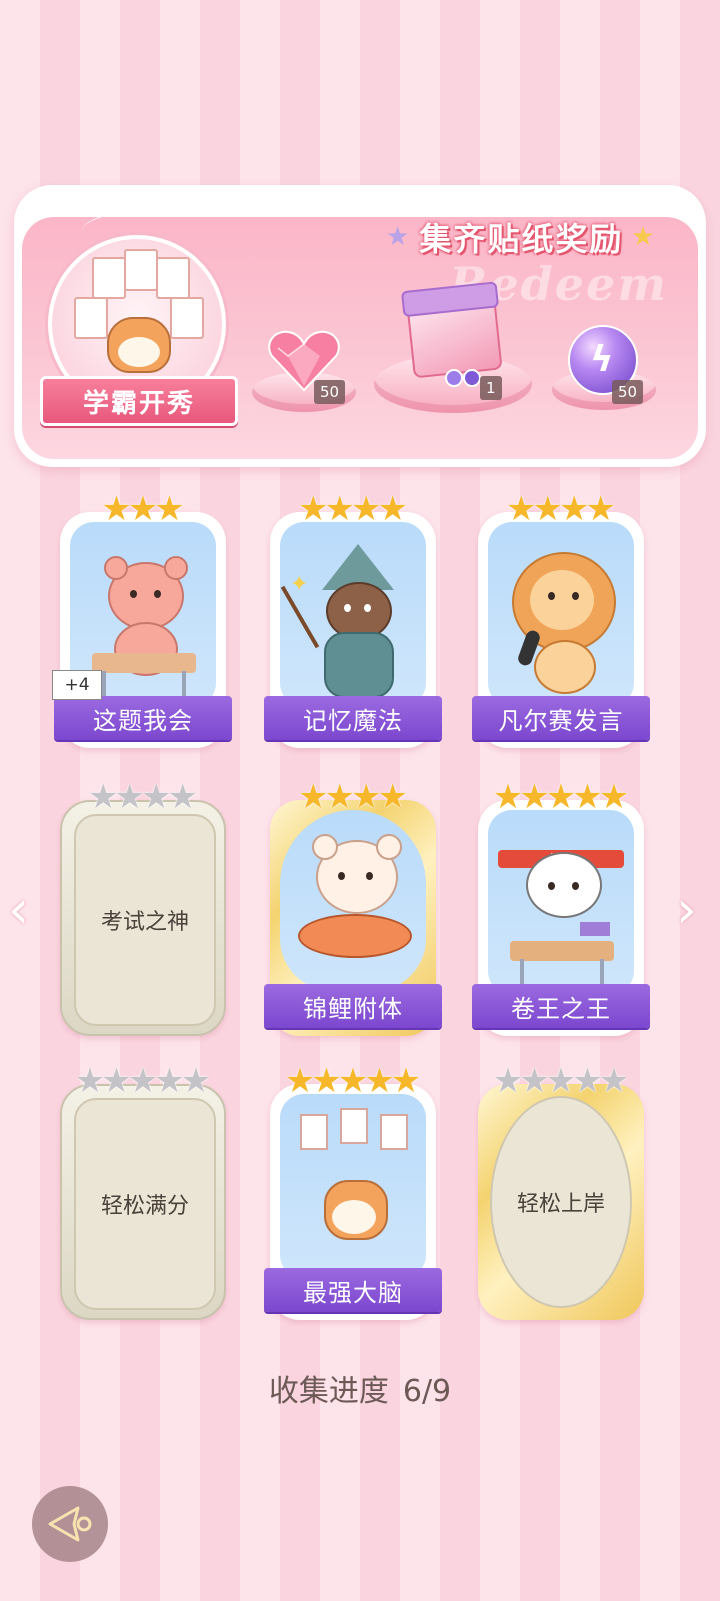  I want to click on sticker-card: 最强大脑 ★ ★ ★ ★ ★, so click(353, 1192).